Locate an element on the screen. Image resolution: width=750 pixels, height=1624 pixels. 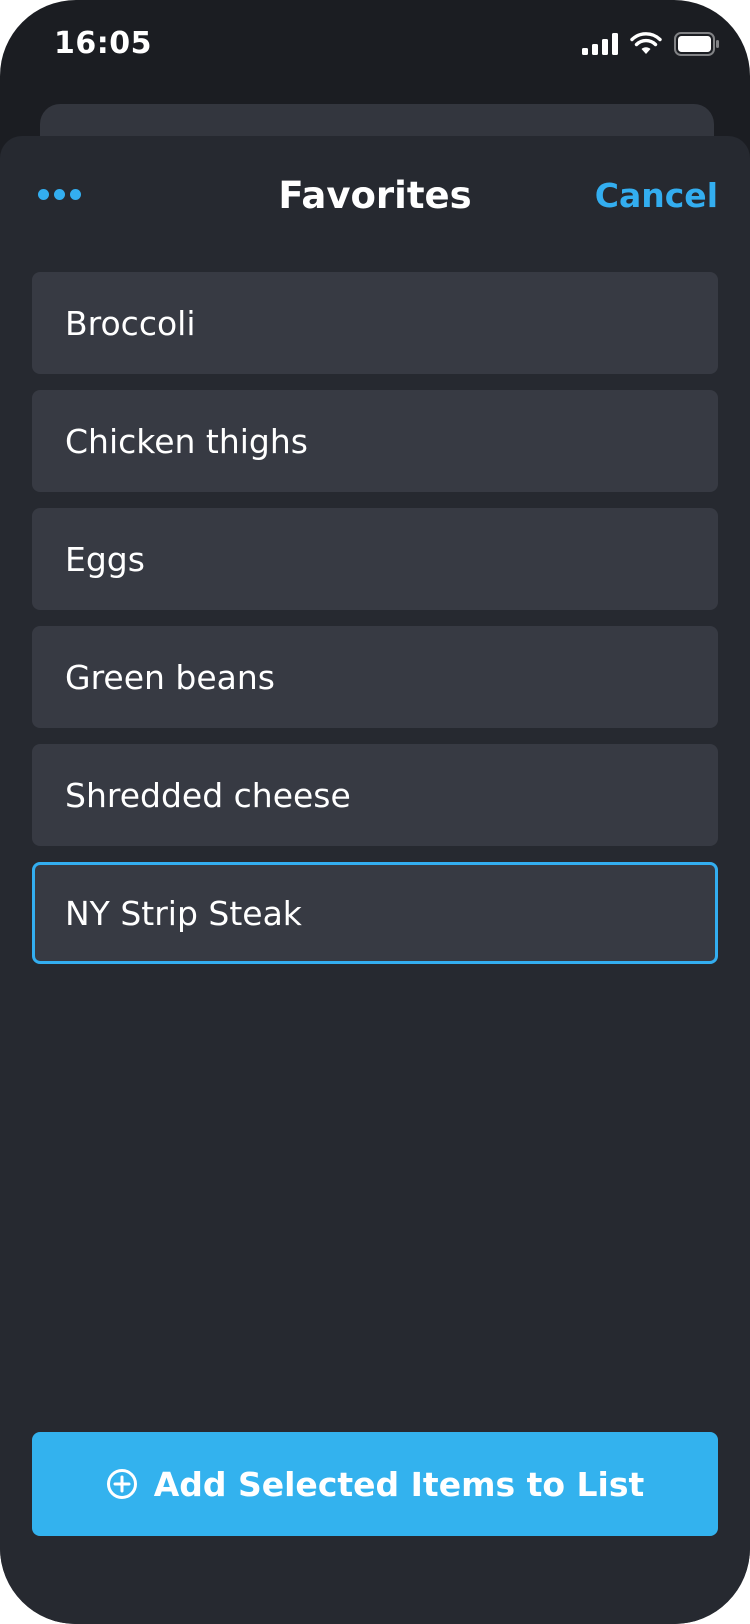
favorite-item-broccoli: Broccoli is located at coordinates (375, 323).